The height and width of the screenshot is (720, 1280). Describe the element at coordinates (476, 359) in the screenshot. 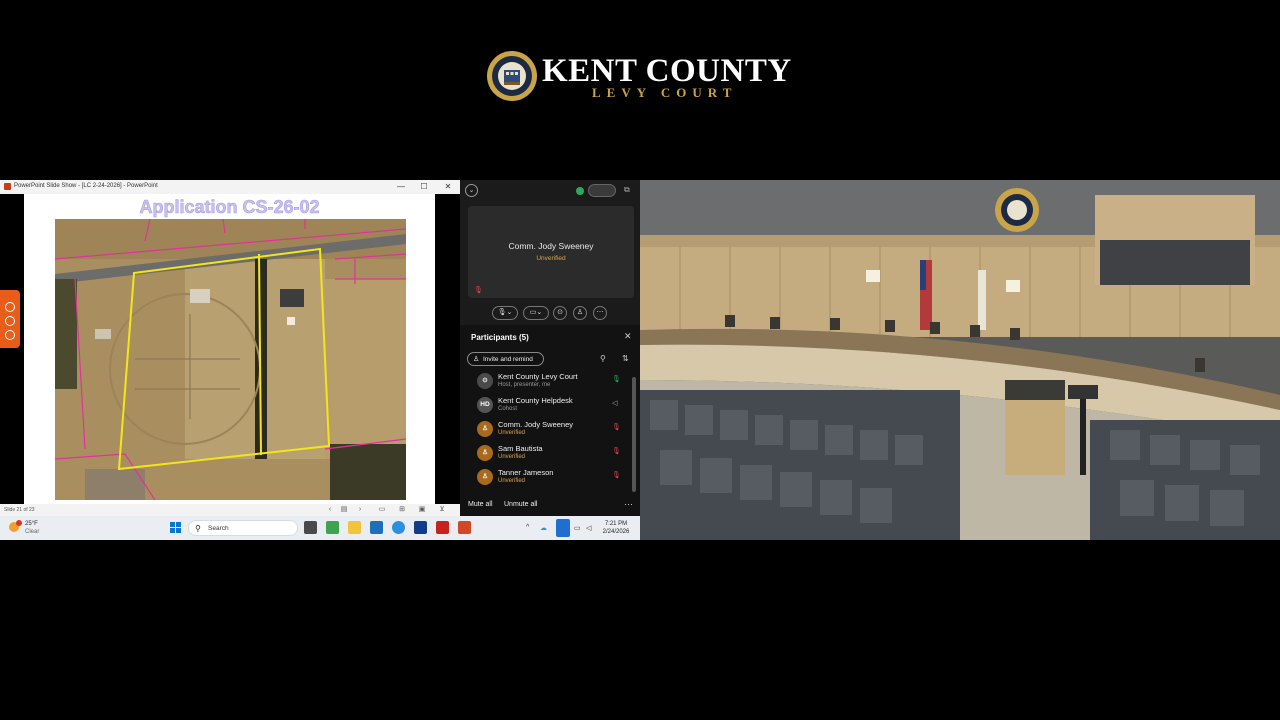

I see `person-icon: ♙` at that location.